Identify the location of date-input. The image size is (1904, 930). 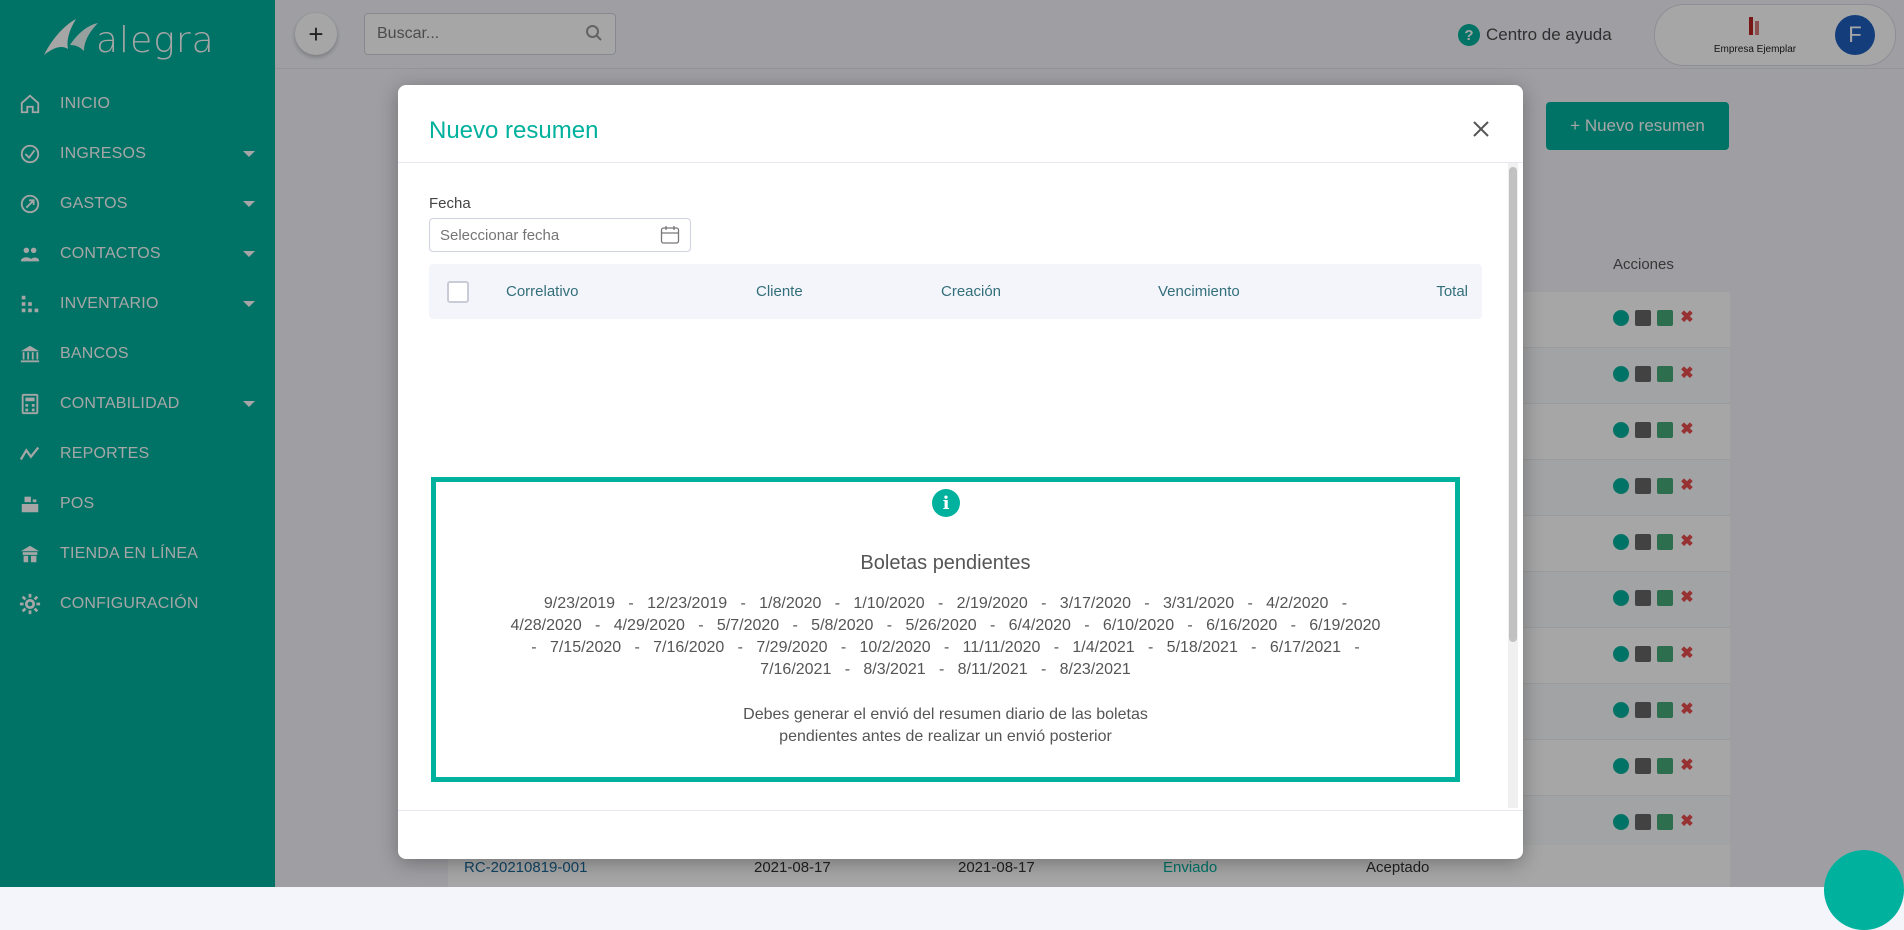
(546, 235).